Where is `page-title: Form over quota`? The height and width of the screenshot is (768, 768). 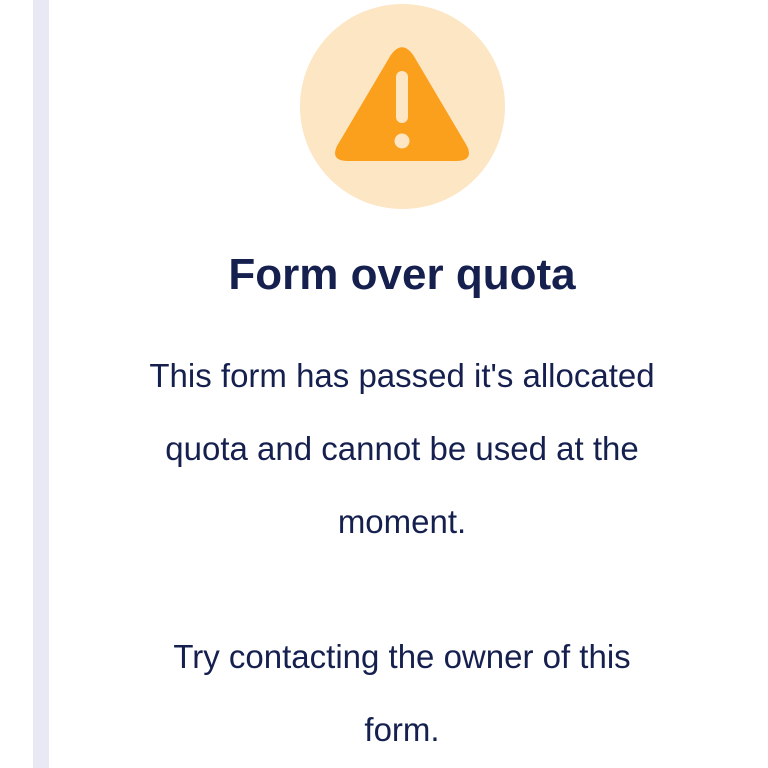
page-title: Form over quota is located at coordinates (402, 274).